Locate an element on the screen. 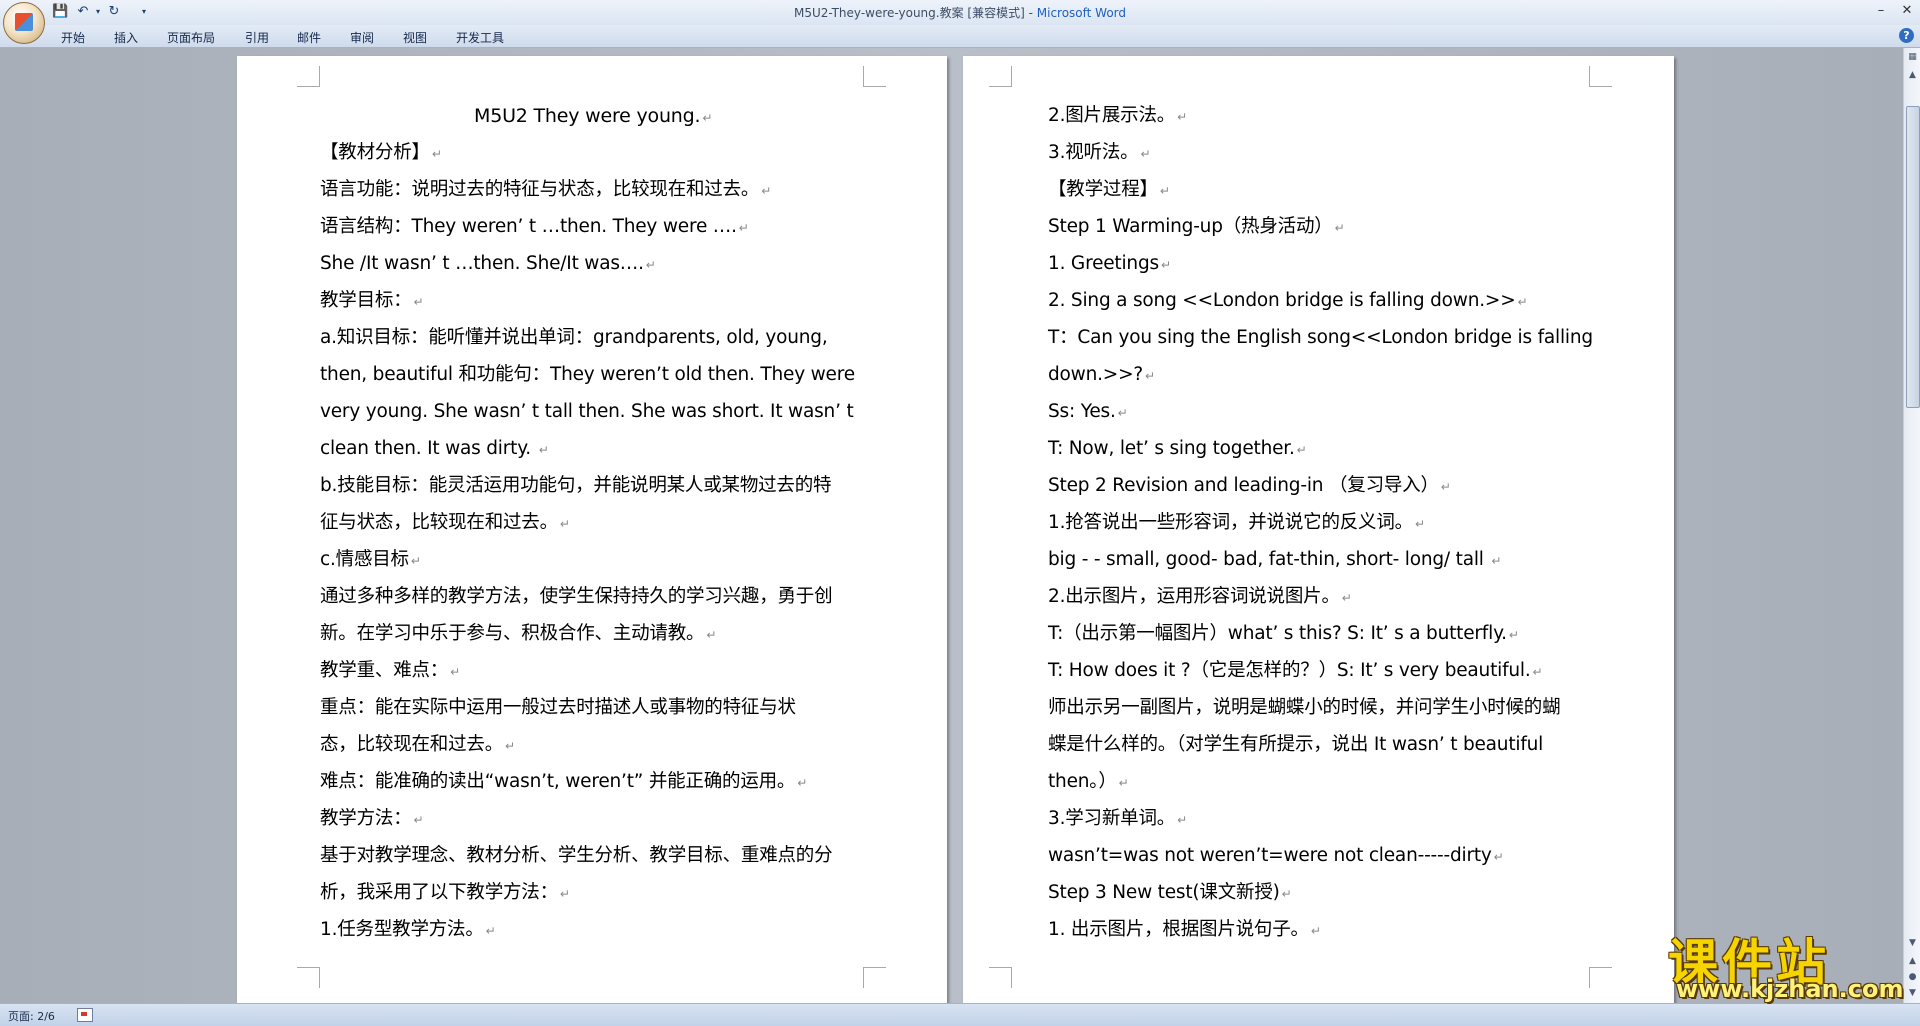 This screenshot has width=1920, height=1026. minimize-icon: – is located at coordinates (1881, 11).